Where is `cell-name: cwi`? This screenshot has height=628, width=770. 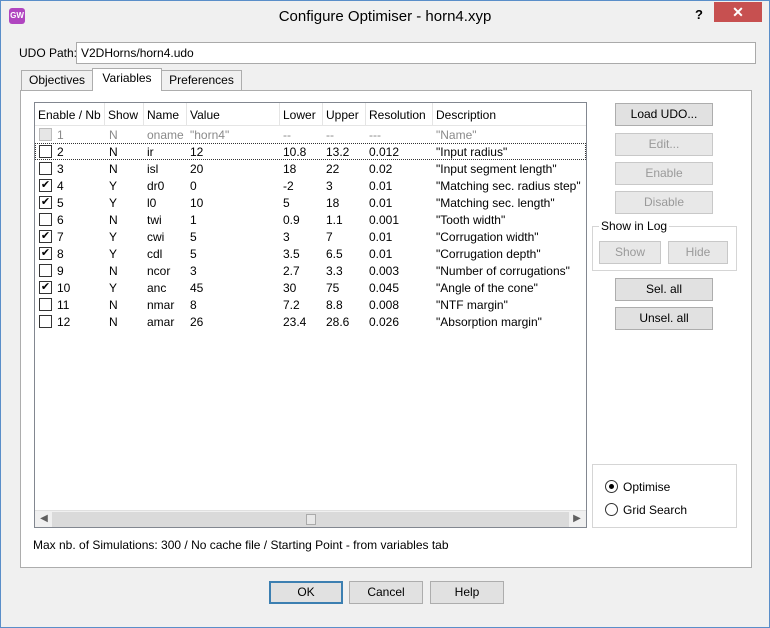
cell-name: cwi is located at coordinates (156, 237).